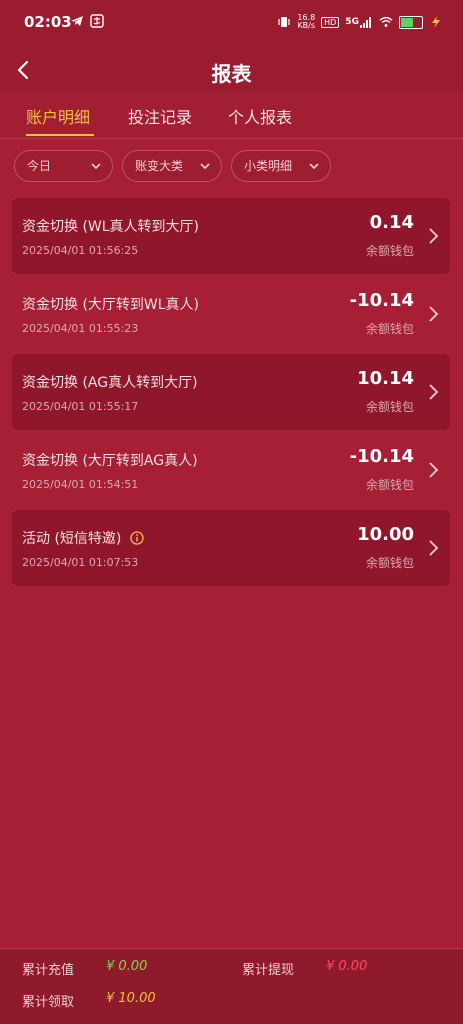 The image size is (463, 1024). Describe the element at coordinates (48, 970) in the screenshot. I see `total-deposit-label: 累计充值` at that location.